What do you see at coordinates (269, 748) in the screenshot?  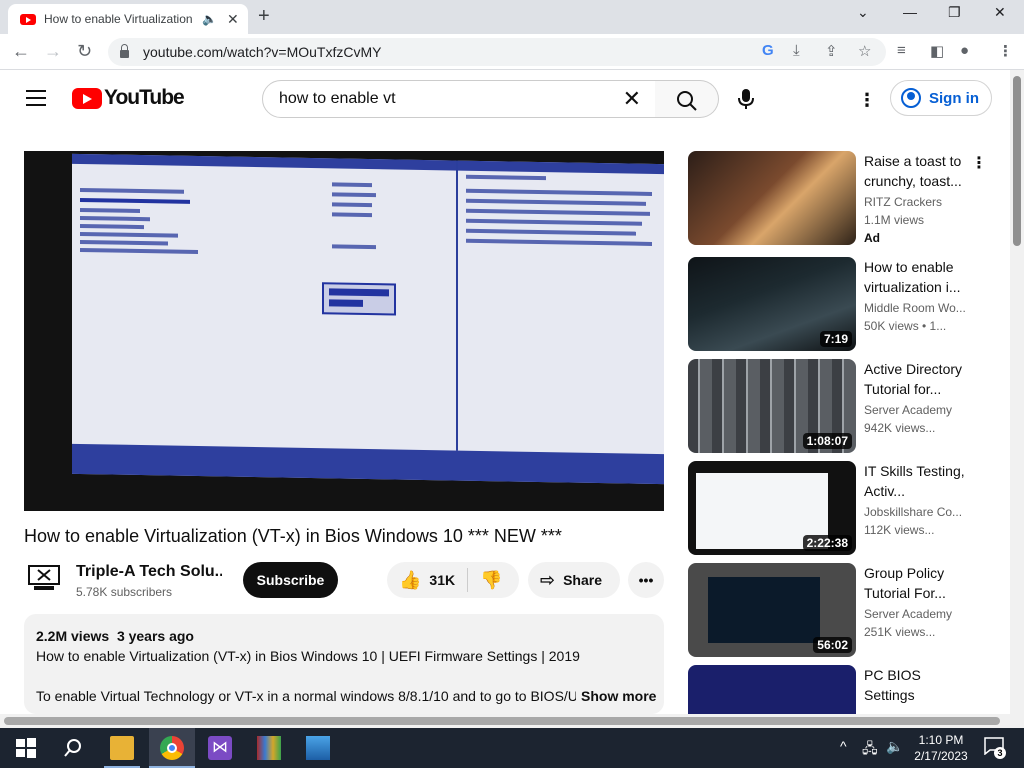 I see `winrar-icon` at bounding box center [269, 748].